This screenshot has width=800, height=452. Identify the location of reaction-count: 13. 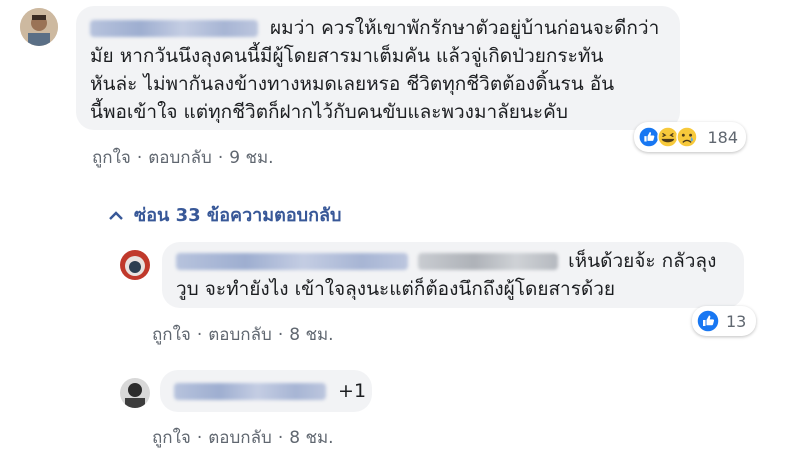
(736, 321).